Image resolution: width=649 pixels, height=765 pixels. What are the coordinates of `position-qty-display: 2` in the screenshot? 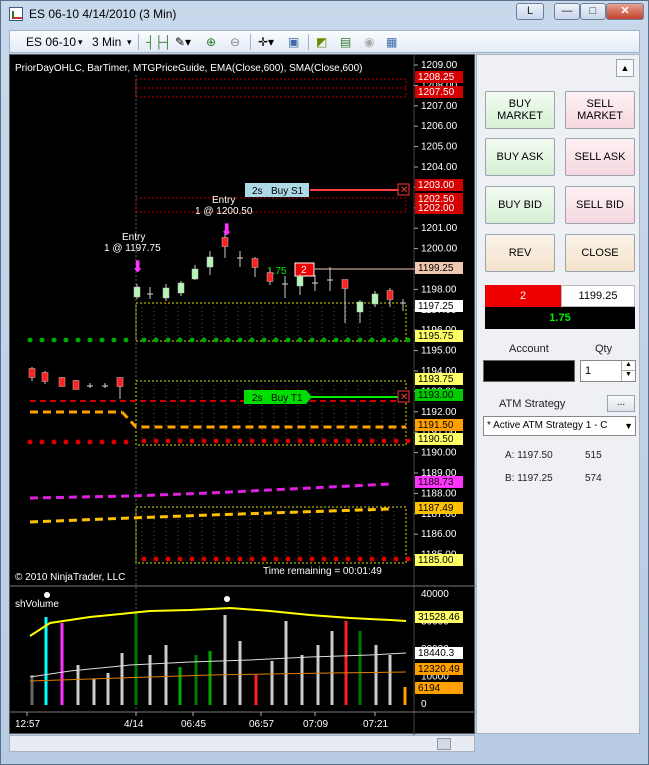 It's located at (523, 296).